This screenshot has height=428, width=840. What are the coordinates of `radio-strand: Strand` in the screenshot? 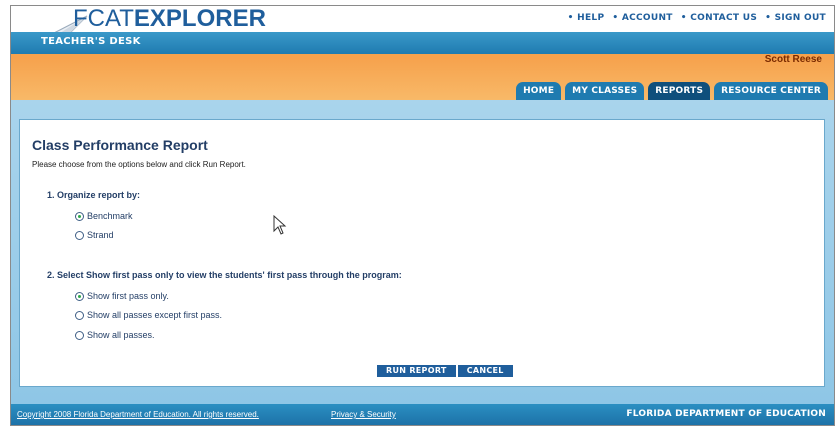 It's located at (94, 235).